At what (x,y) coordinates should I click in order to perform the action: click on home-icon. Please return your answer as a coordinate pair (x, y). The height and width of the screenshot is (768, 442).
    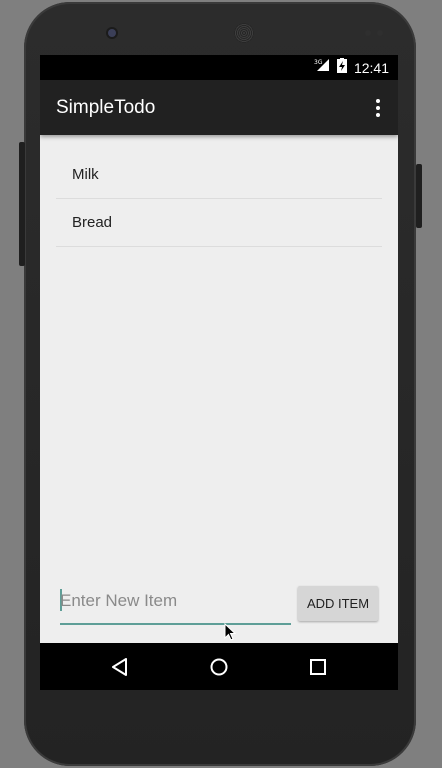
    Looking at the image, I should click on (219, 666).